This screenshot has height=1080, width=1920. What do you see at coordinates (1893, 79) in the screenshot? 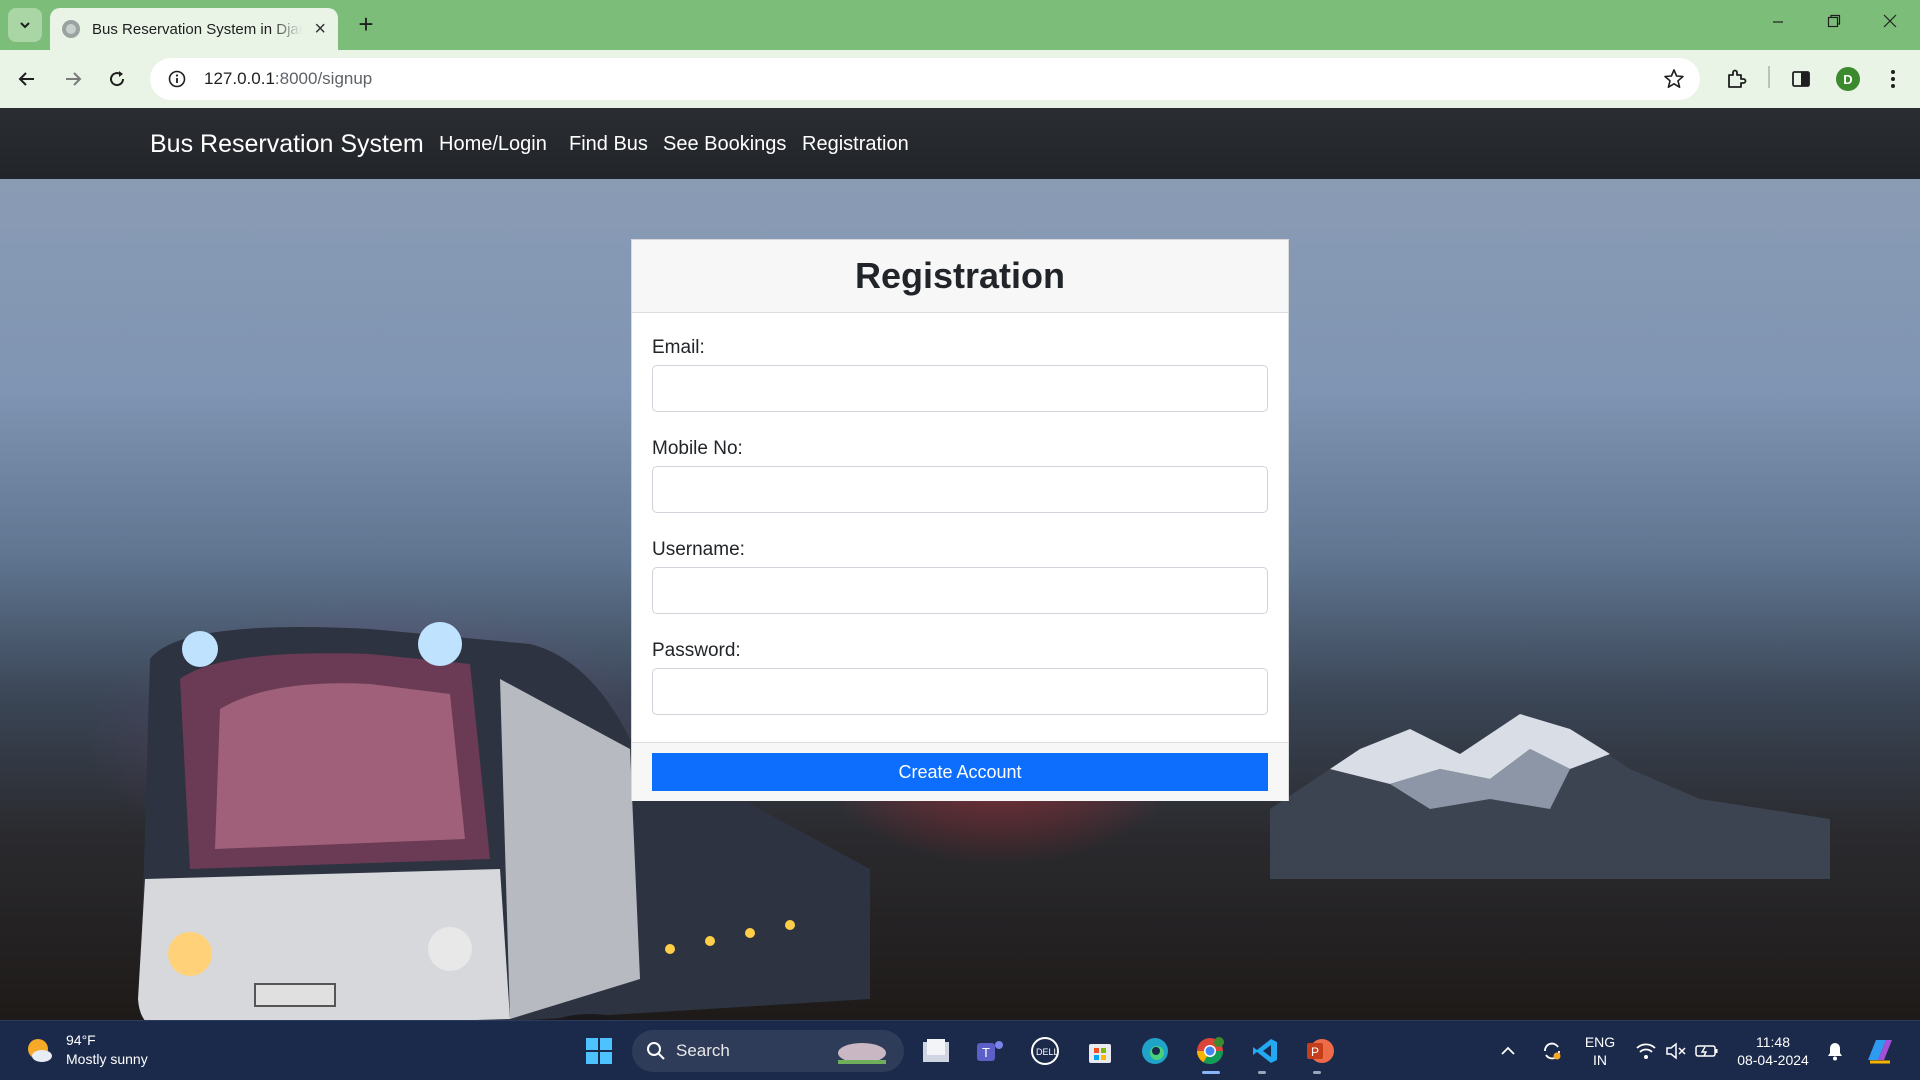
I see `menu-icon` at bounding box center [1893, 79].